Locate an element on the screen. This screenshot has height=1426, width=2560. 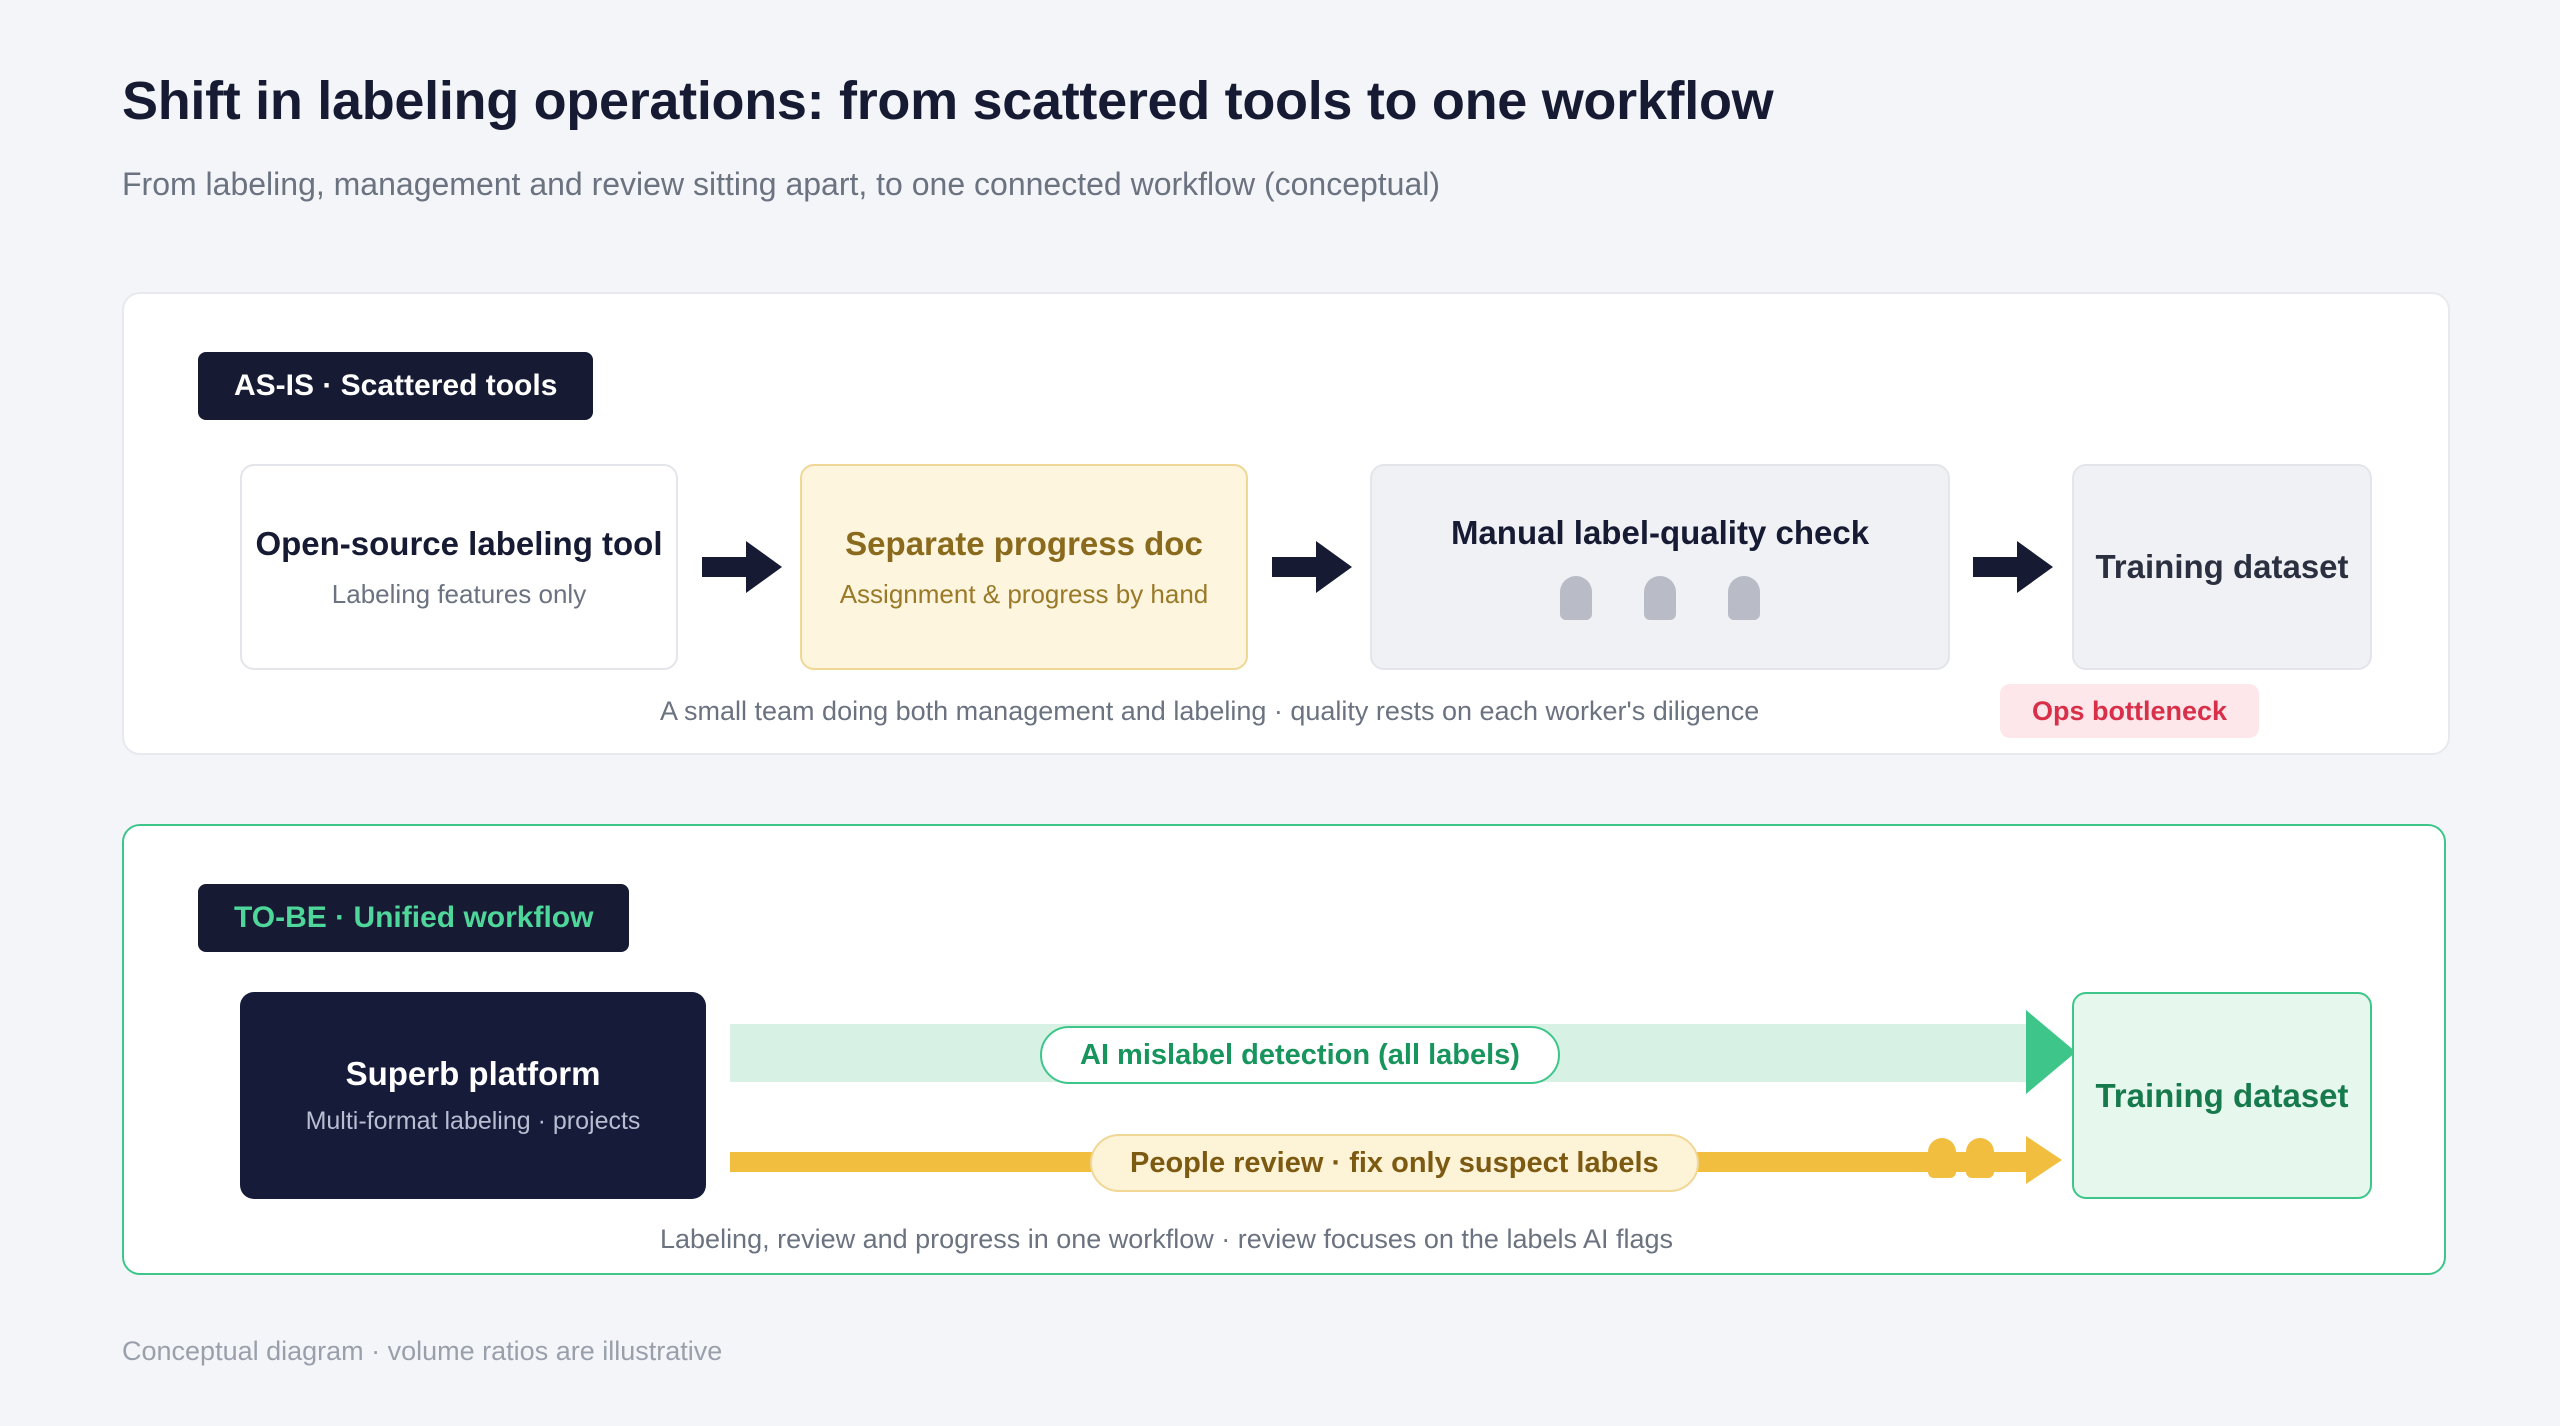
to-be-tag: TO-BE · Unified workflow is located at coordinates (414, 918).